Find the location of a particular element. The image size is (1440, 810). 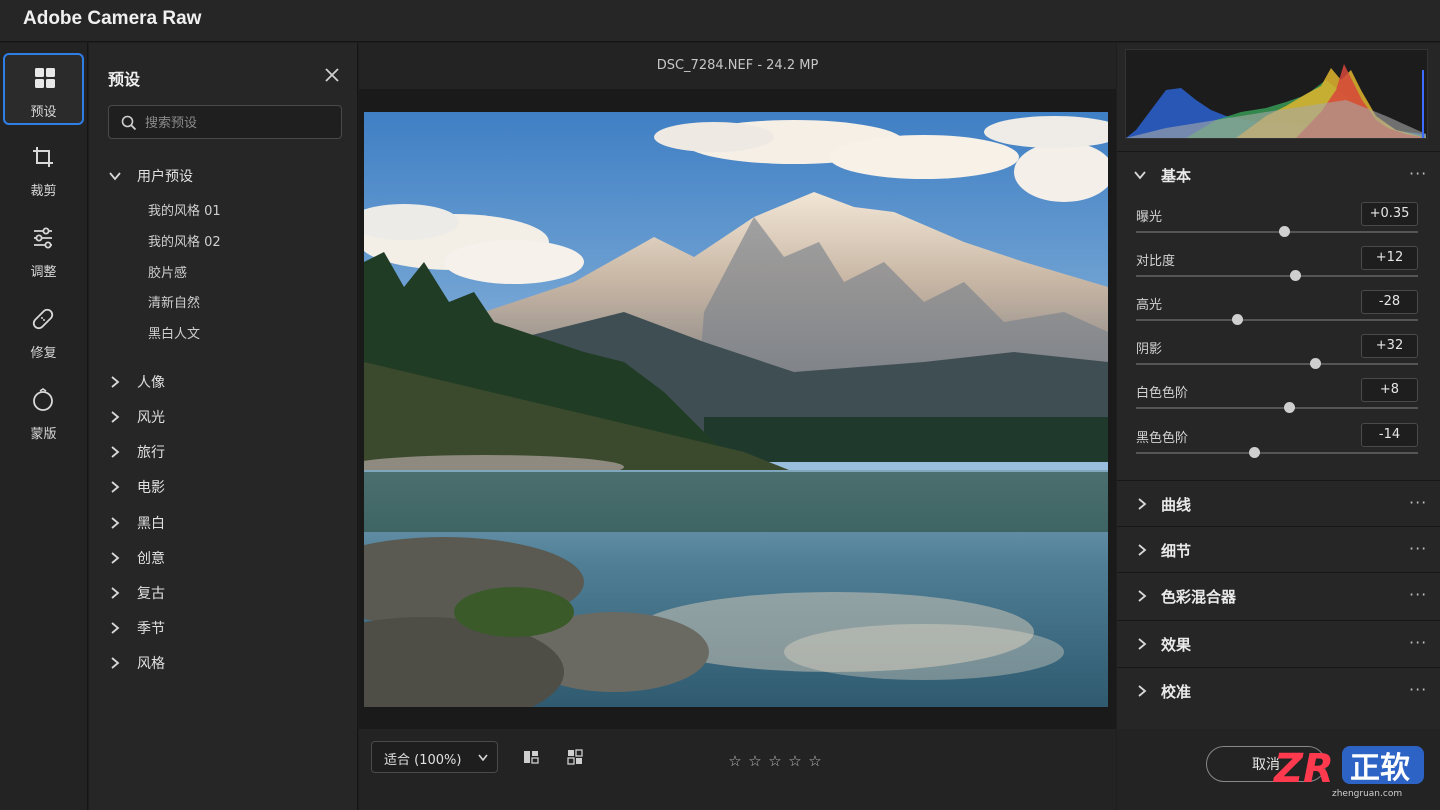

rail-item-adjust: 调整 is located at coordinates (43, 251).